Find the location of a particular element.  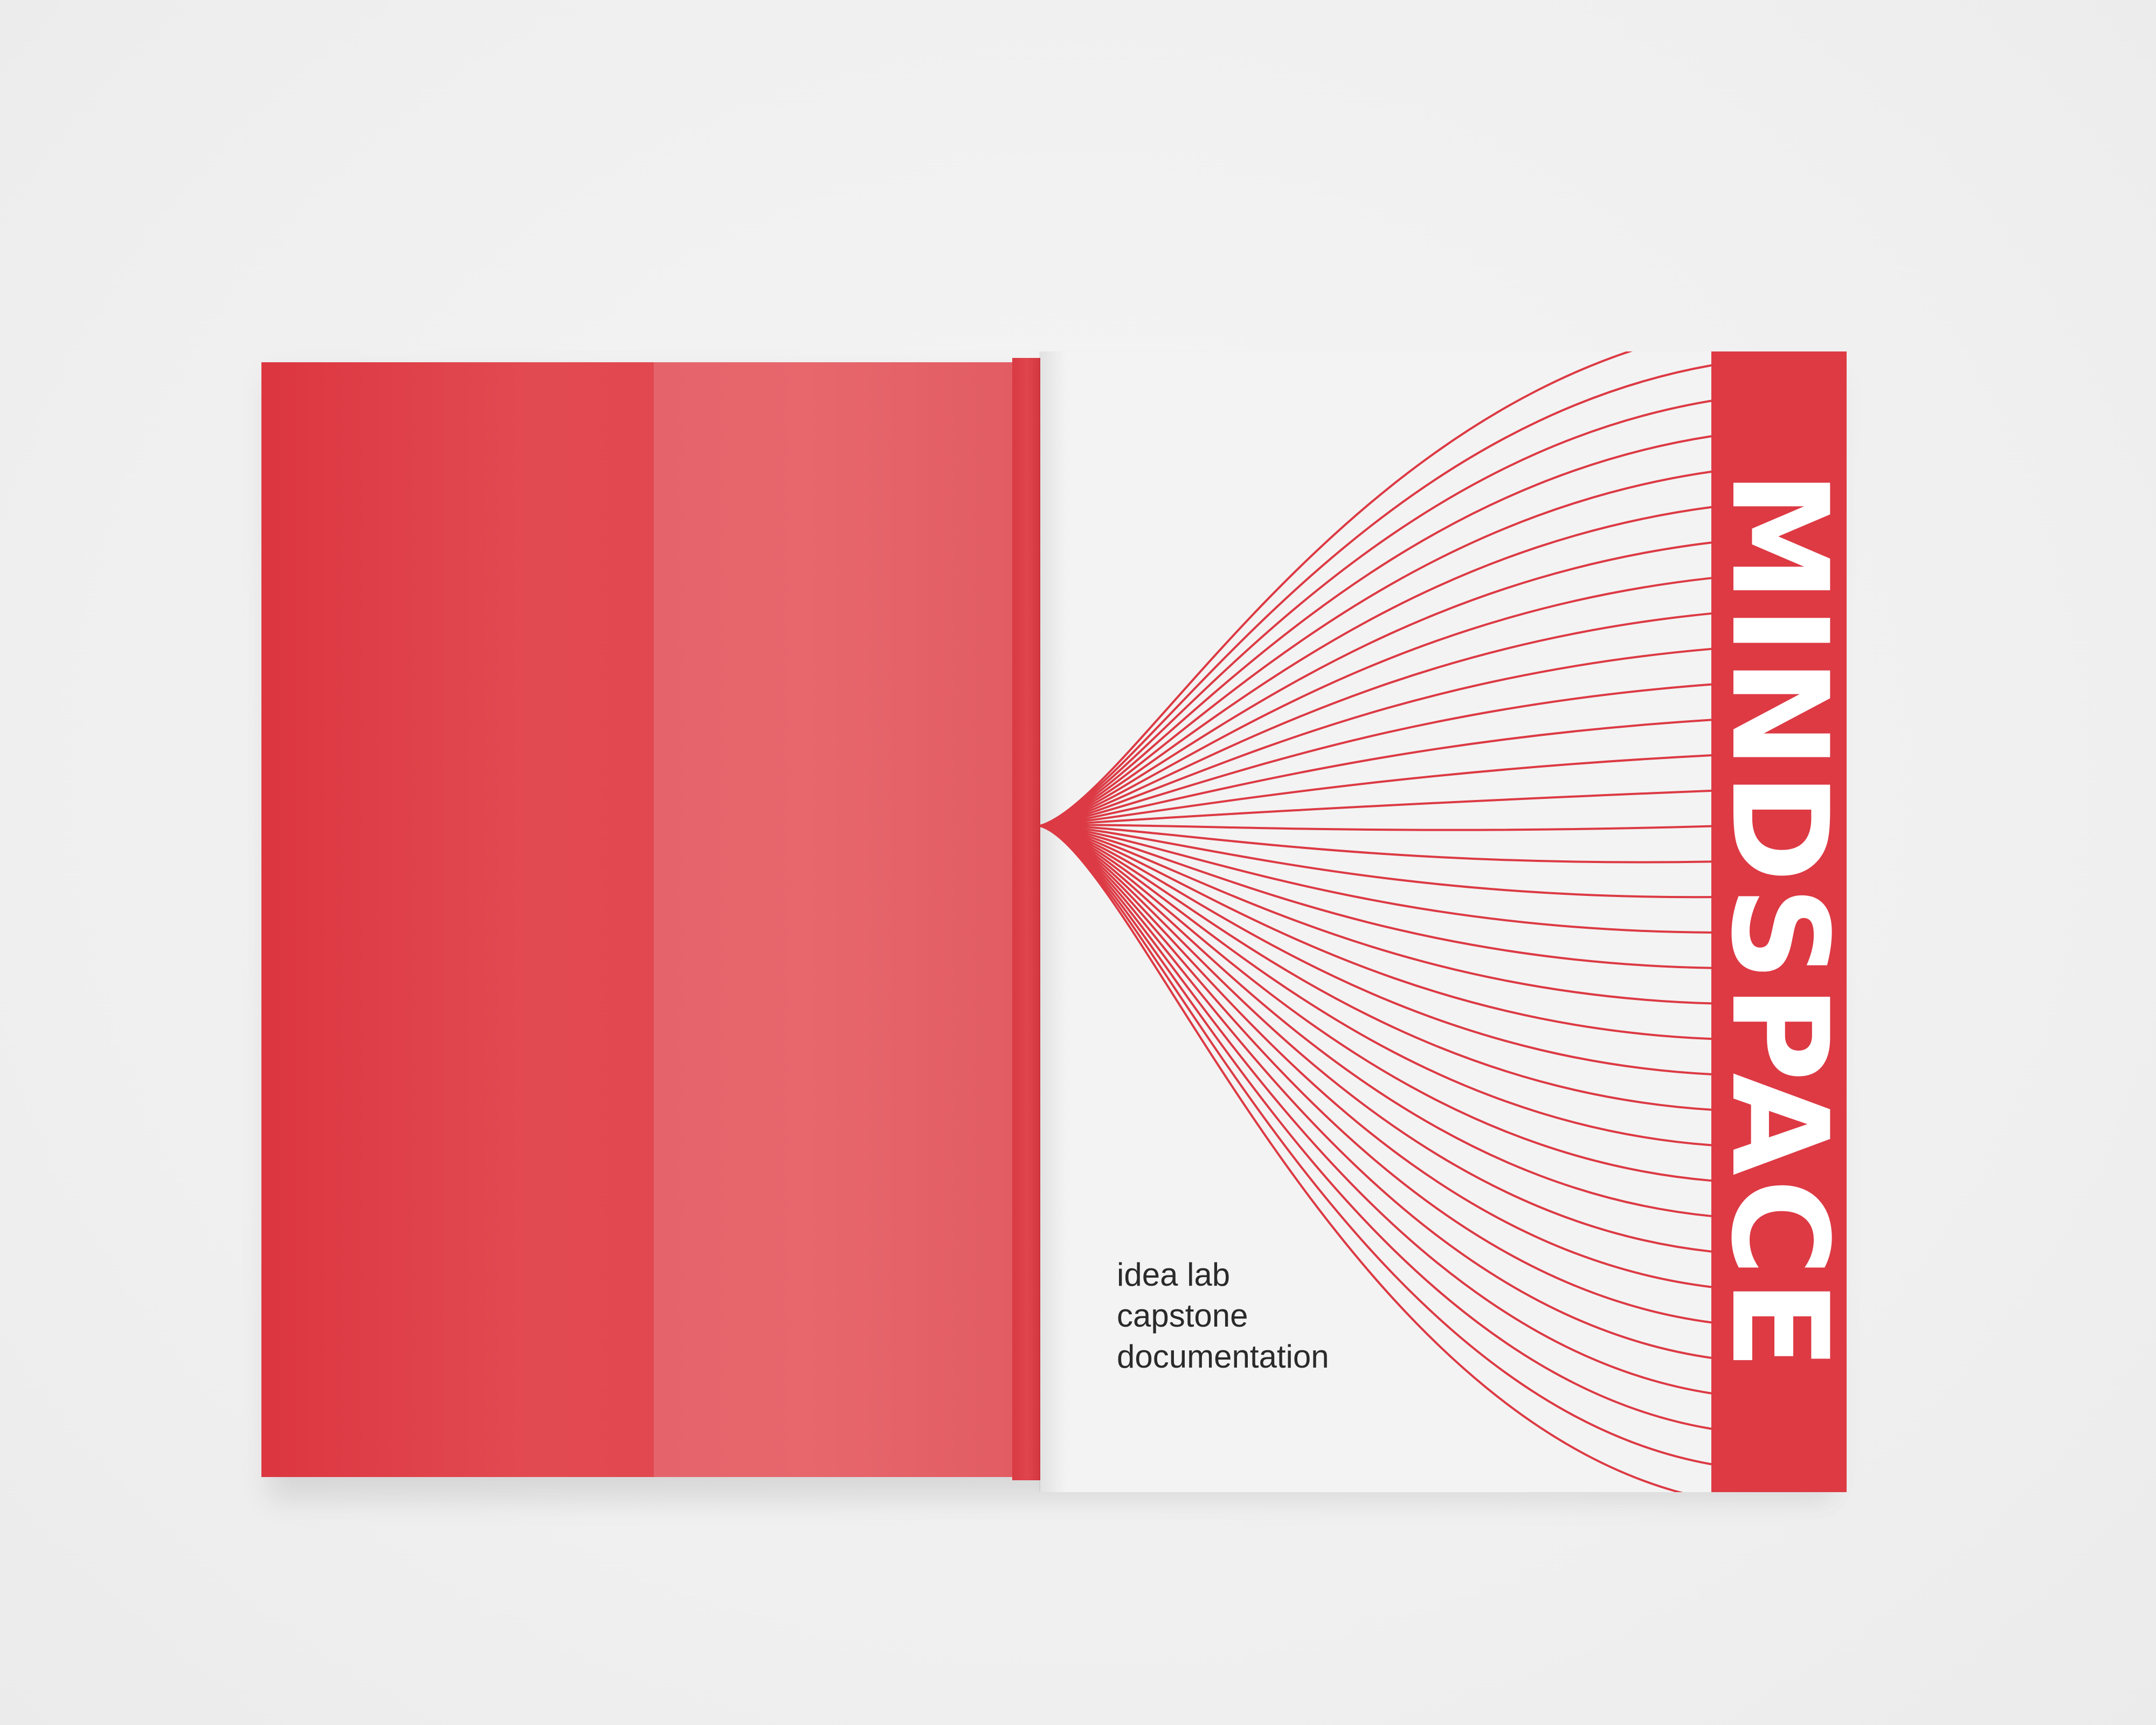

back-cover-flap is located at coordinates (845, 920).